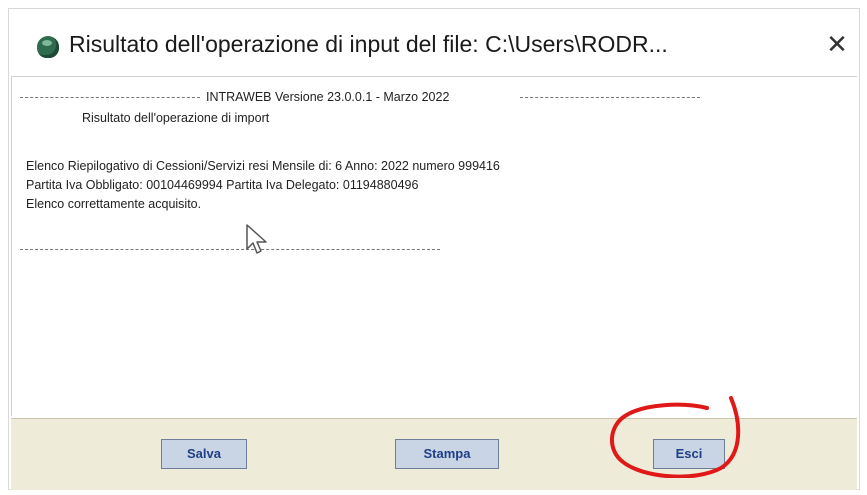 This screenshot has height=495, width=867. What do you see at coordinates (204, 454) in the screenshot?
I see `save-button: Salva` at bounding box center [204, 454].